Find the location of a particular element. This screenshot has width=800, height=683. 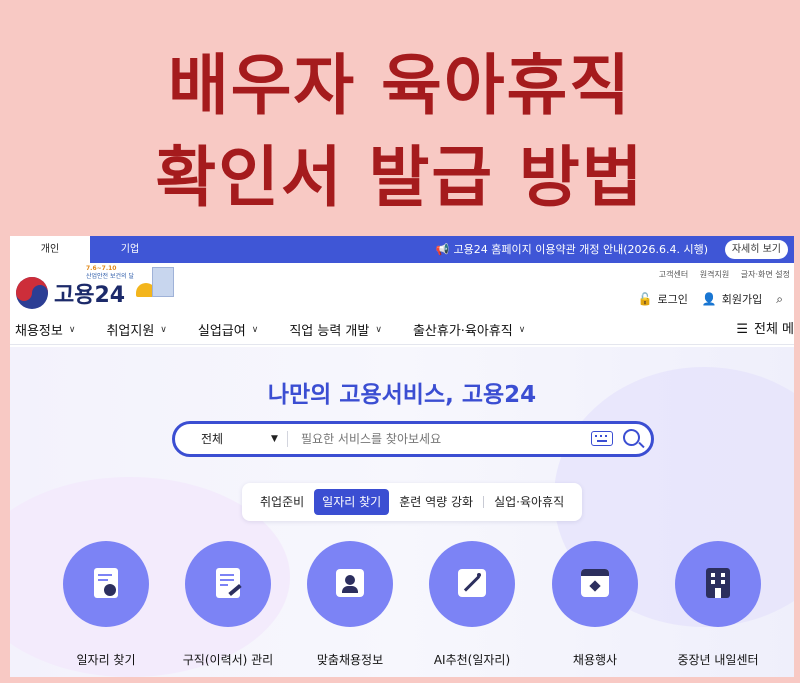

notice-link: 📢 고용24 홈페이지 이용약관 개정 안내(2026.6.4. 시행) is located at coordinates (572, 249).